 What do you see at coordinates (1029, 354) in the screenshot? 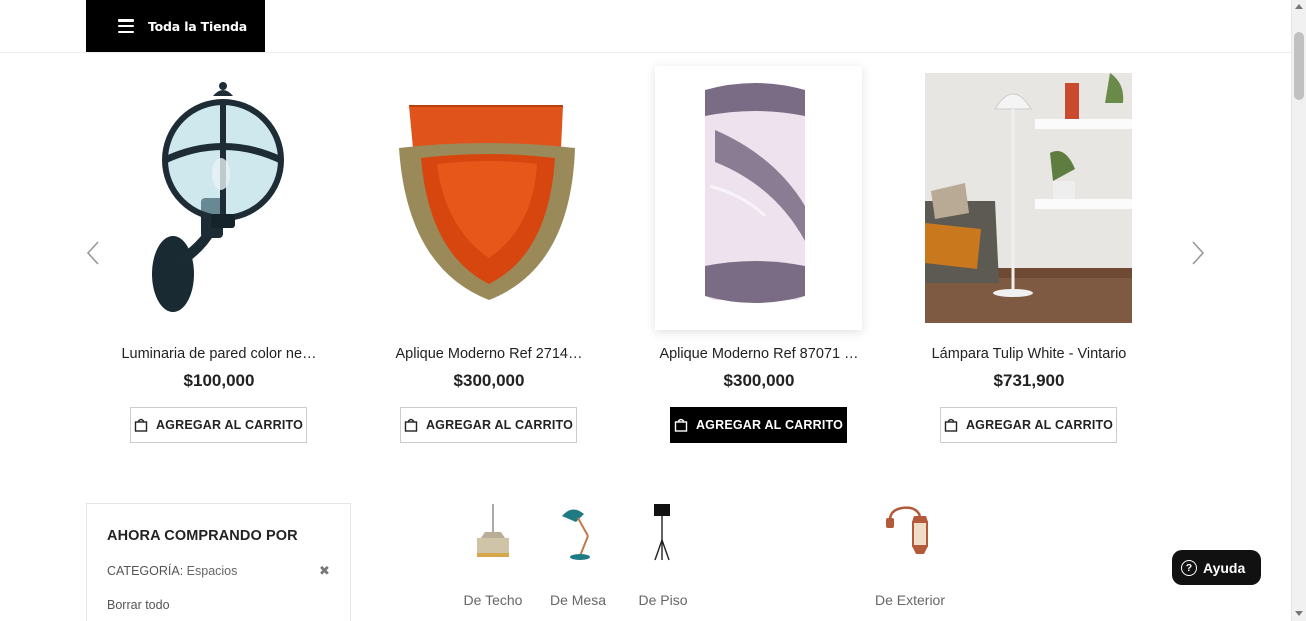
I see `product-name: Lámpara Tulip White - Vintario` at bounding box center [1029, 354].